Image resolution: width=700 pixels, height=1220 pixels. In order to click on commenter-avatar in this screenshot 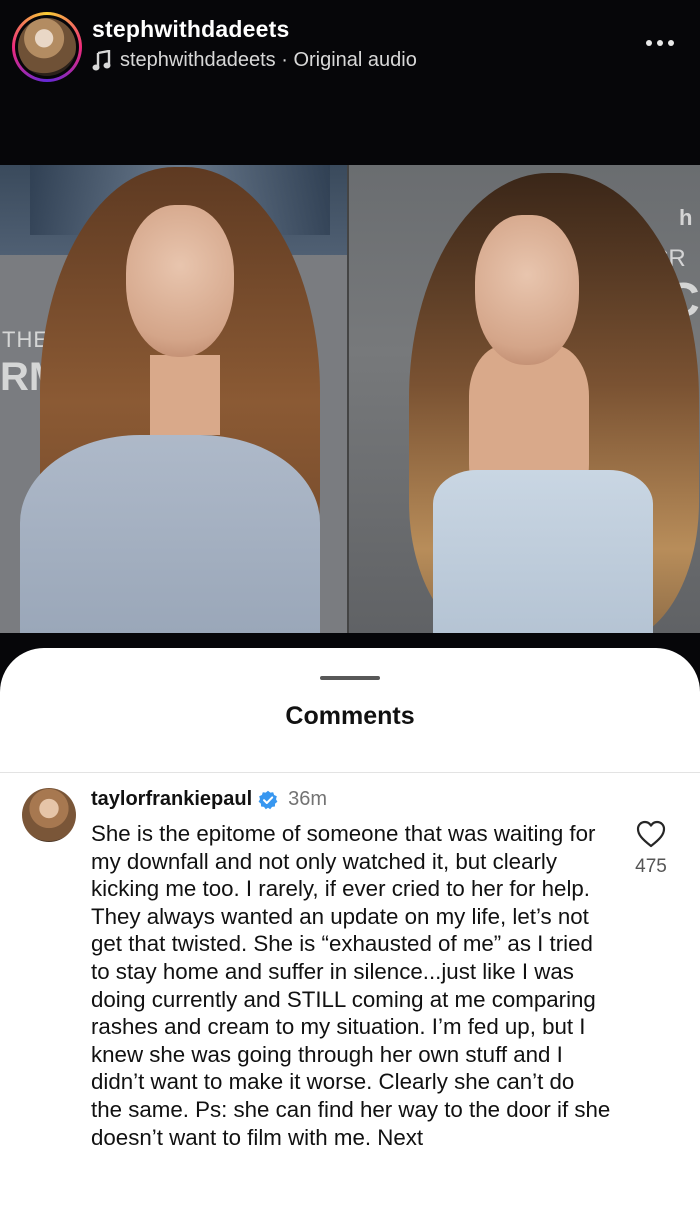, I will do `click(49, 815)`.